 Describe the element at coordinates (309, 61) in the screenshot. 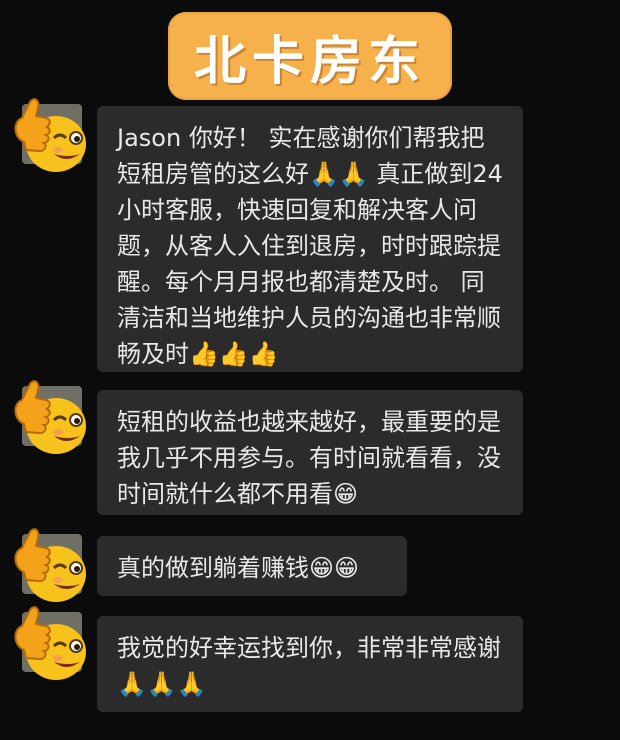

I see `page-title: 北卡房东` at that location.